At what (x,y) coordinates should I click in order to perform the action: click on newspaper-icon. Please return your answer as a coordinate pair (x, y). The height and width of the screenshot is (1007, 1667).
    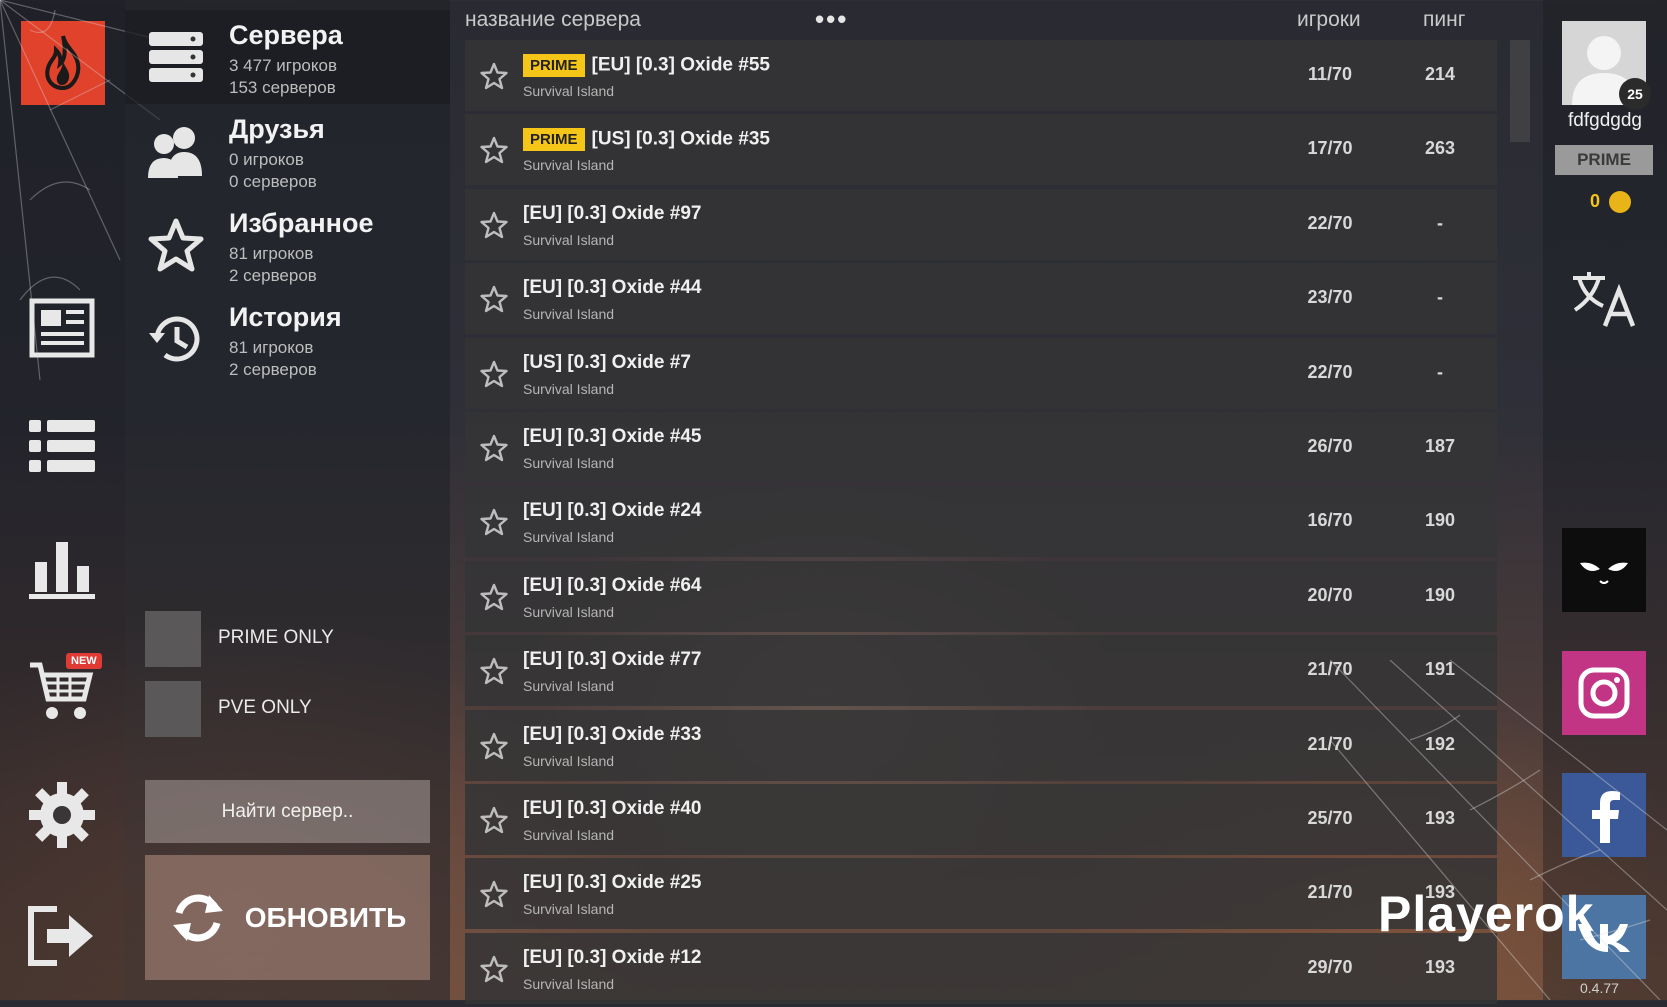
    Looking at the image, I should click on (62, 328).